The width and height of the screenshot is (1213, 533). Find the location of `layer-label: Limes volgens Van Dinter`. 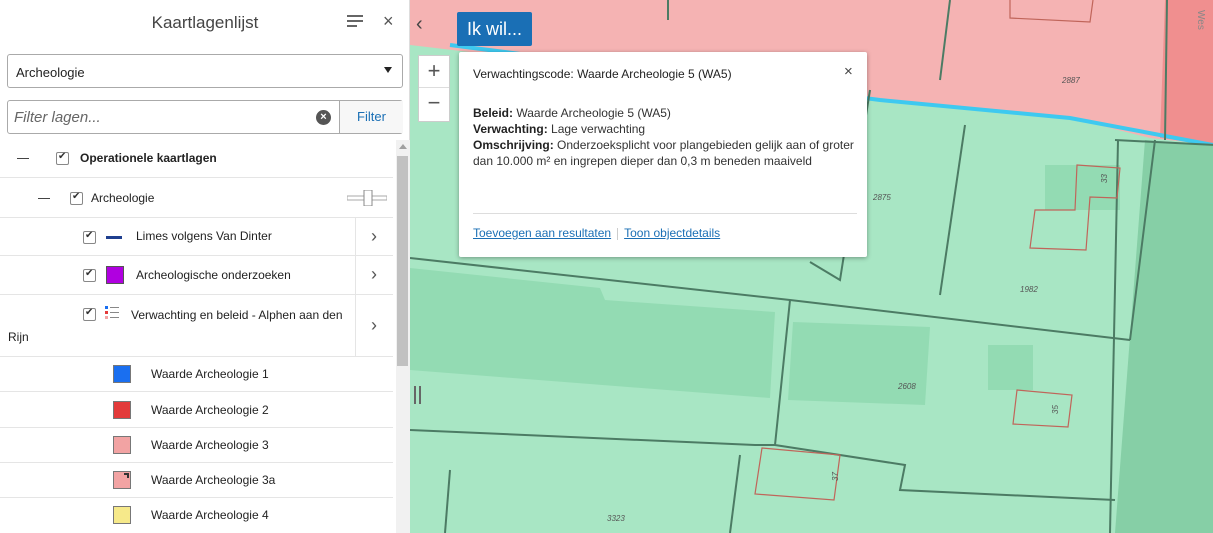

layer-label: Limes volgens Van Dinter is located at coordinates (204, 236).